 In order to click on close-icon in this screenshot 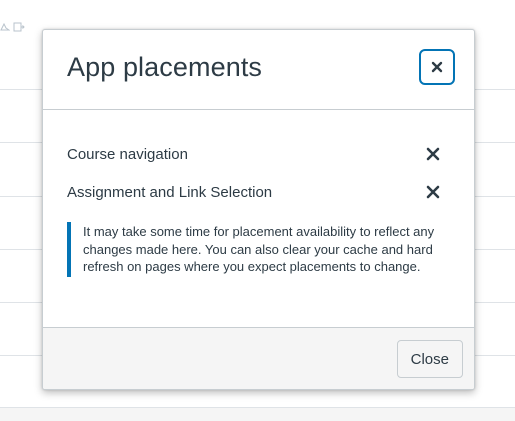, I will do `click(437, 67)`.